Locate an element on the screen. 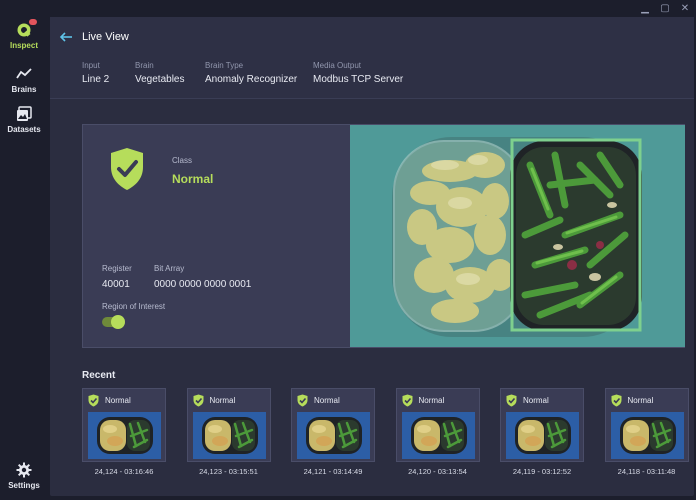  sidebar-item-brains: Brains is located at coordinates (24, 80).